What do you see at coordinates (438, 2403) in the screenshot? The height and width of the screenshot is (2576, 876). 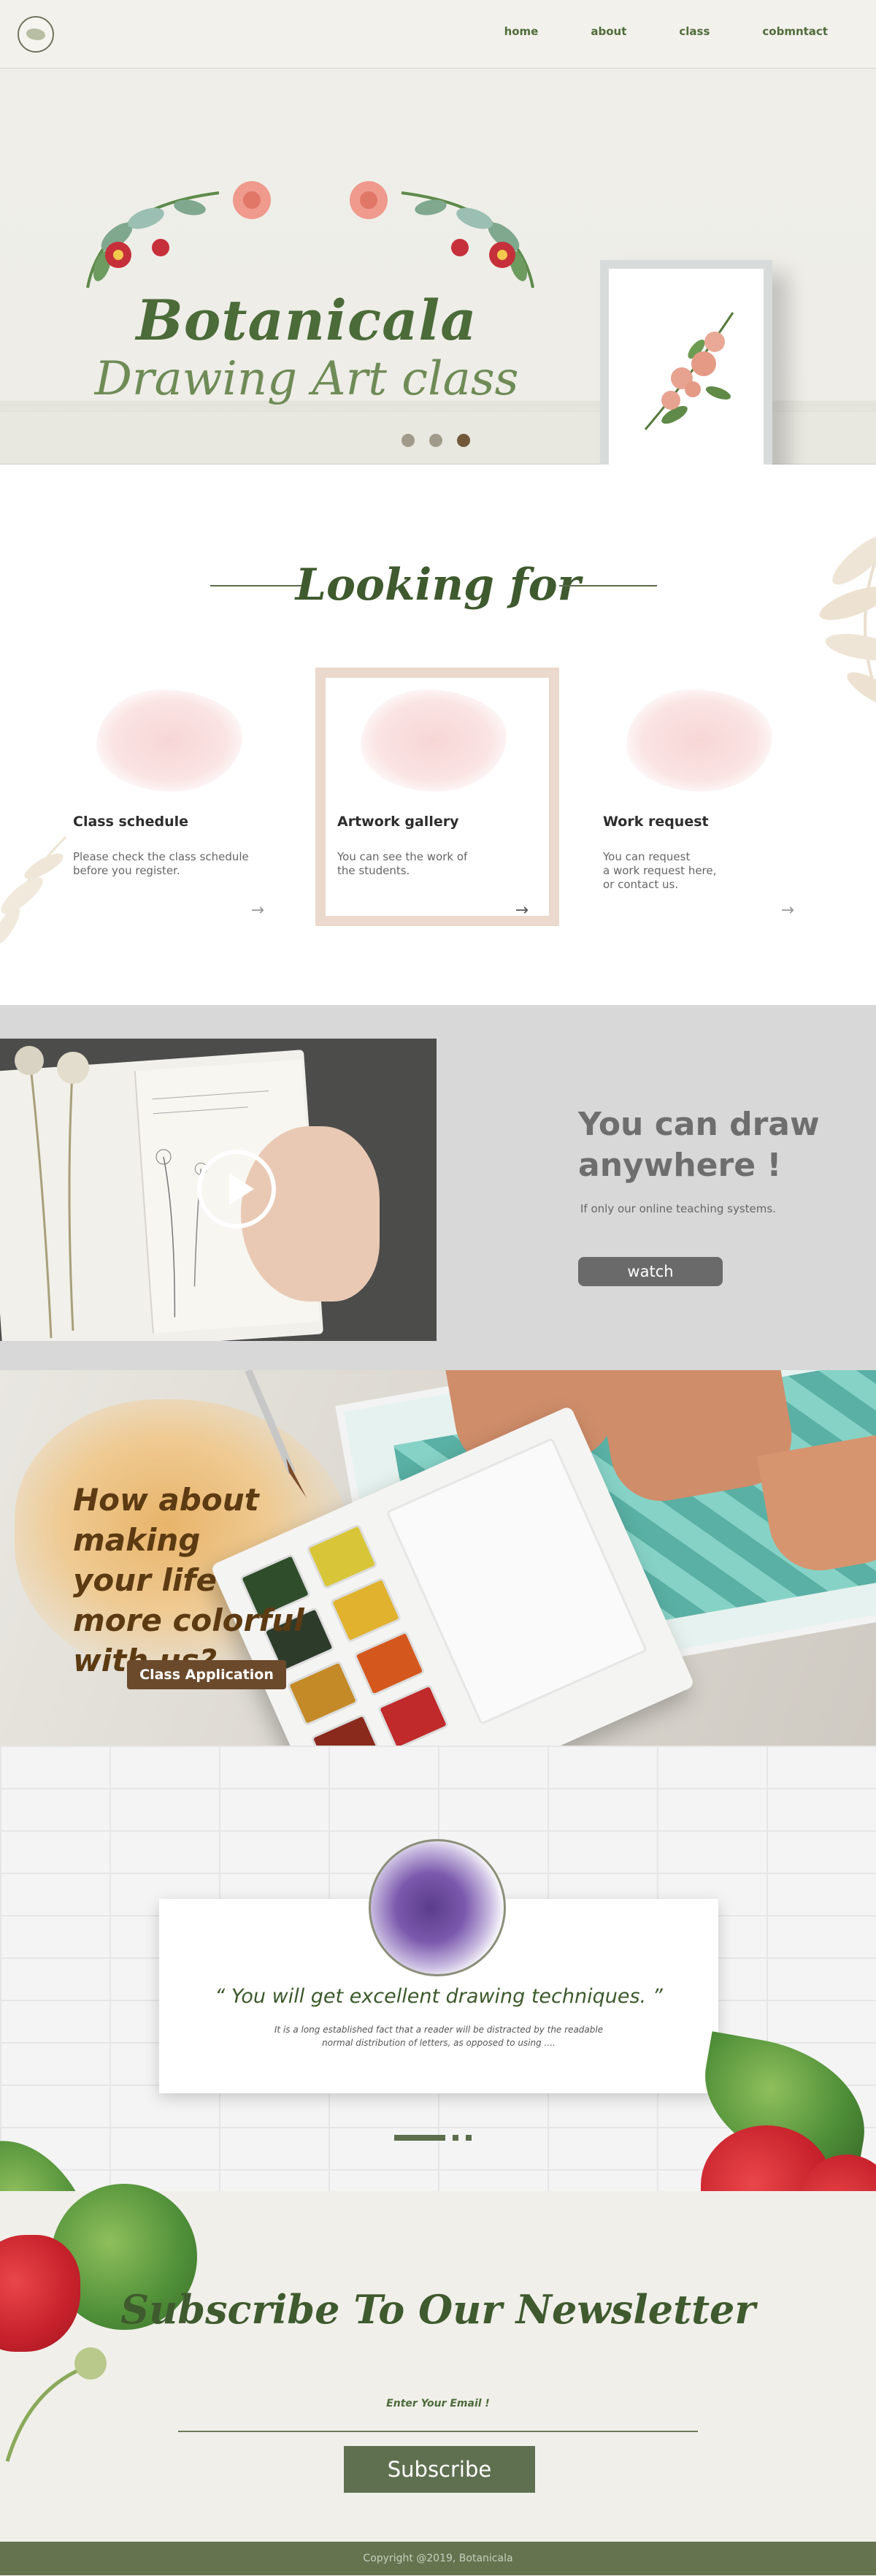 I see `email-label: Enter Your Email !` at bounding box center [438, 2403].